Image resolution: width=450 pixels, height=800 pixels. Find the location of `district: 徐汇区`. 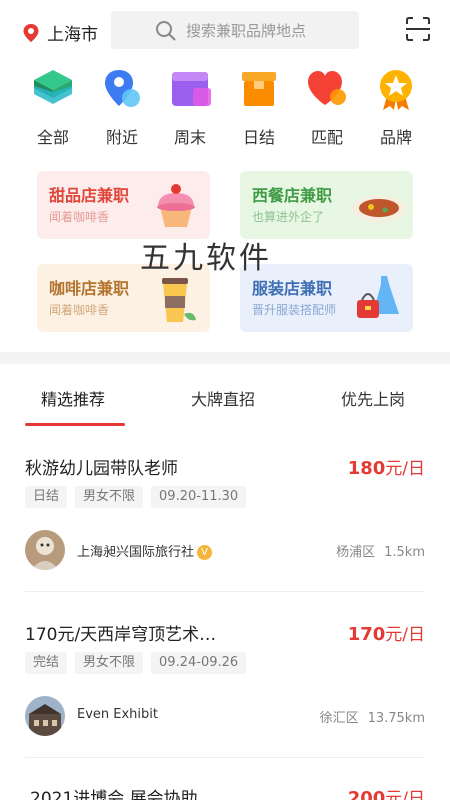

district: 徐汇区 is located at coordinates (339, 718).